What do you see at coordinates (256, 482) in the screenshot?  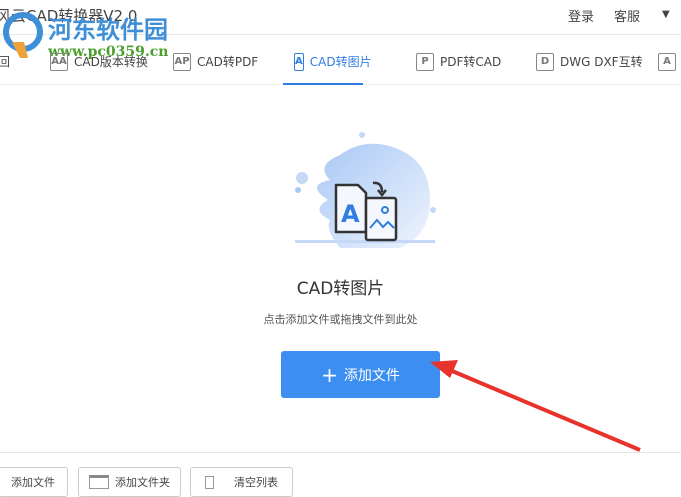 I see `clear-list-label: 清空列表` at bounding box center [256, 482].